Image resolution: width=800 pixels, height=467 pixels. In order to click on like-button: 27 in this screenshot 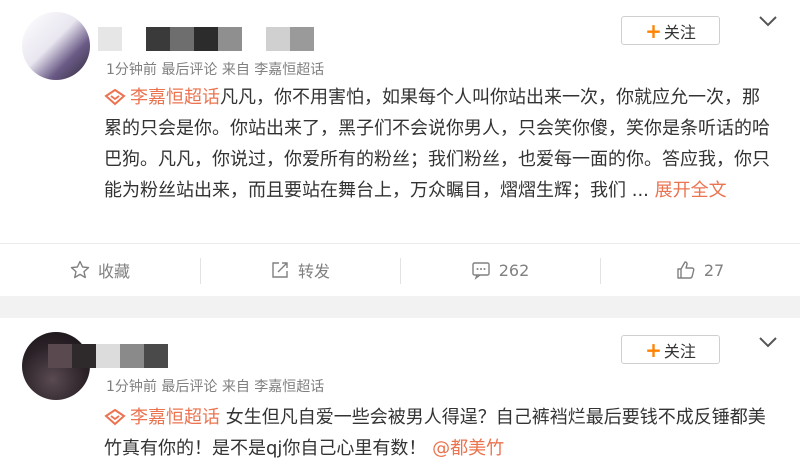, I will do `click(700, 270)`.